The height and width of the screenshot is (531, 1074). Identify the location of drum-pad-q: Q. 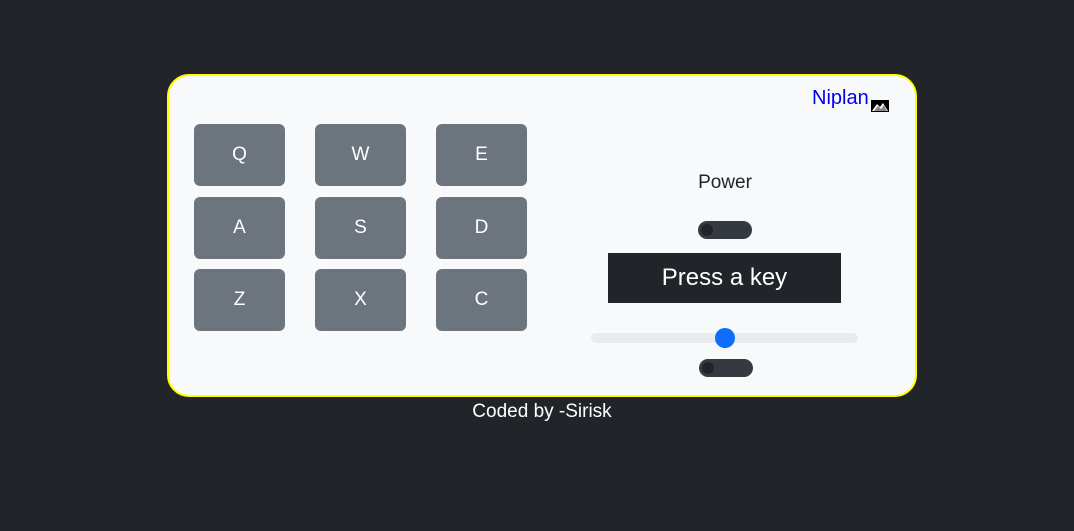
(239, 155).